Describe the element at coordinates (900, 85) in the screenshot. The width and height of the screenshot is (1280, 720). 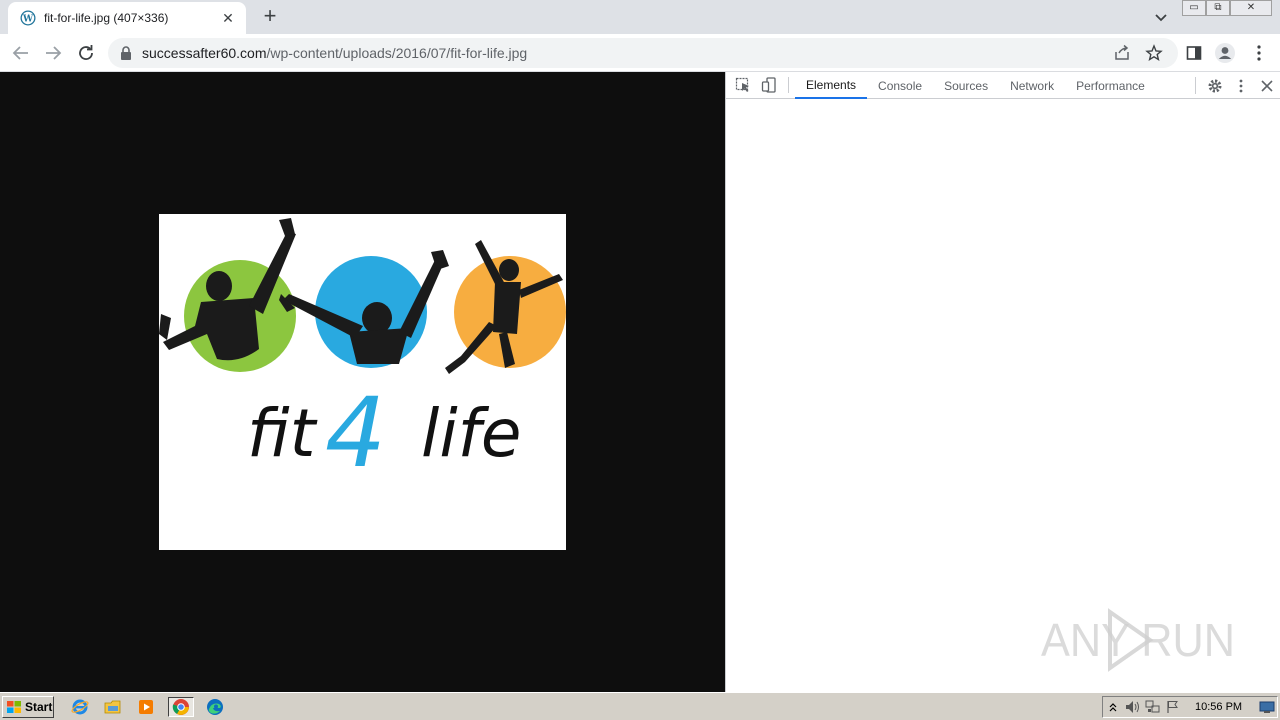
I see `devtools-tab-console: Console` at that location.